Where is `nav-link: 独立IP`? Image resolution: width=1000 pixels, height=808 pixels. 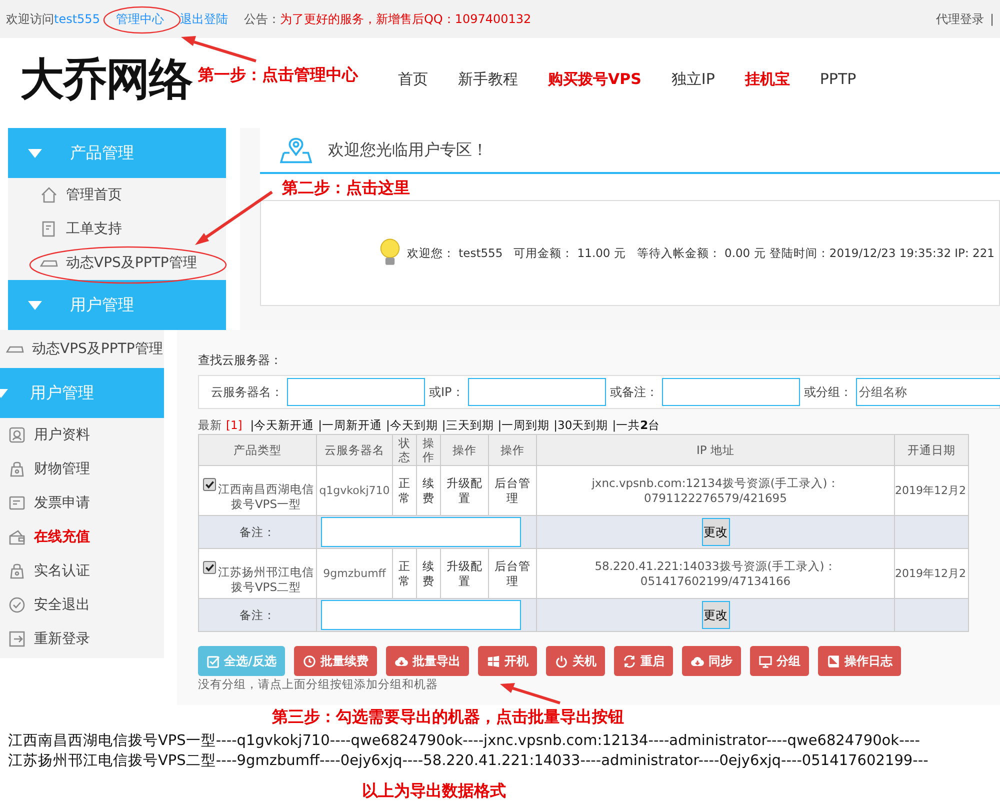
nav-link: 独立IP is located at coordinates (693, 79).